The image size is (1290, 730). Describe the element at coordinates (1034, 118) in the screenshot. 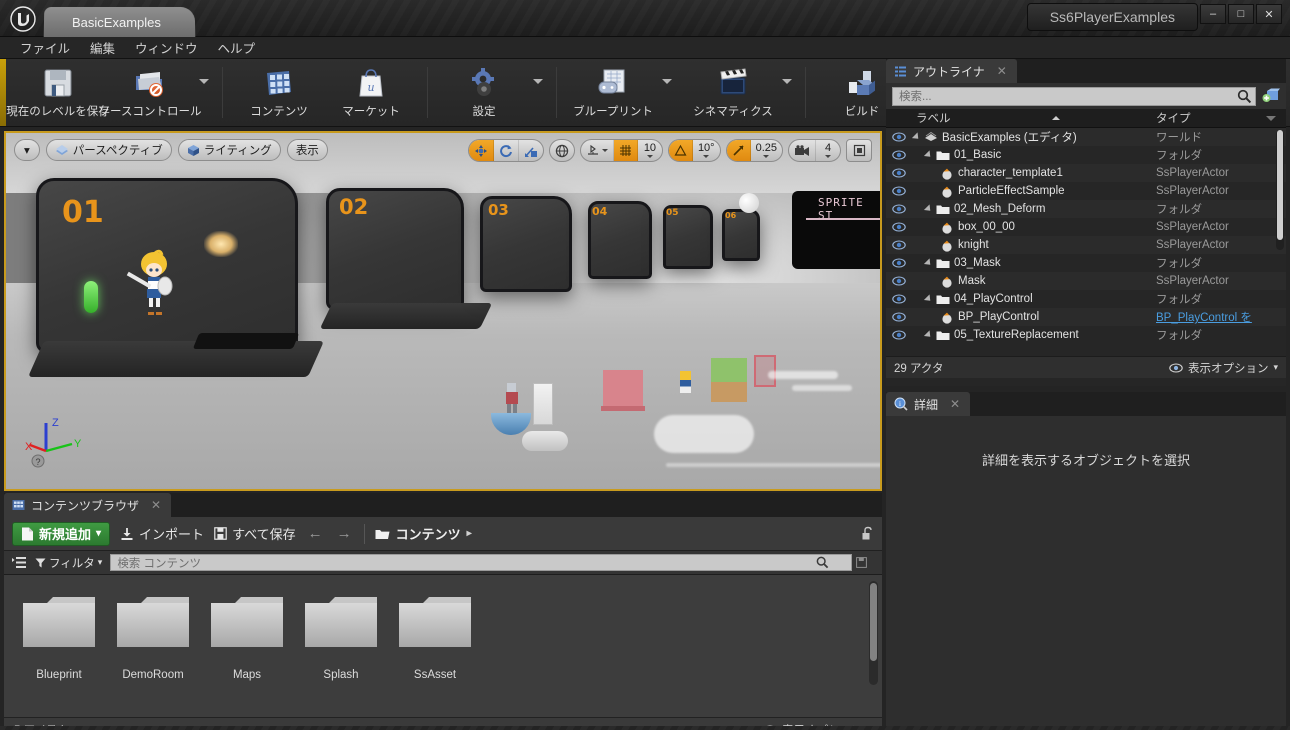

I see `outliner-label-column: ラベル` at that location.